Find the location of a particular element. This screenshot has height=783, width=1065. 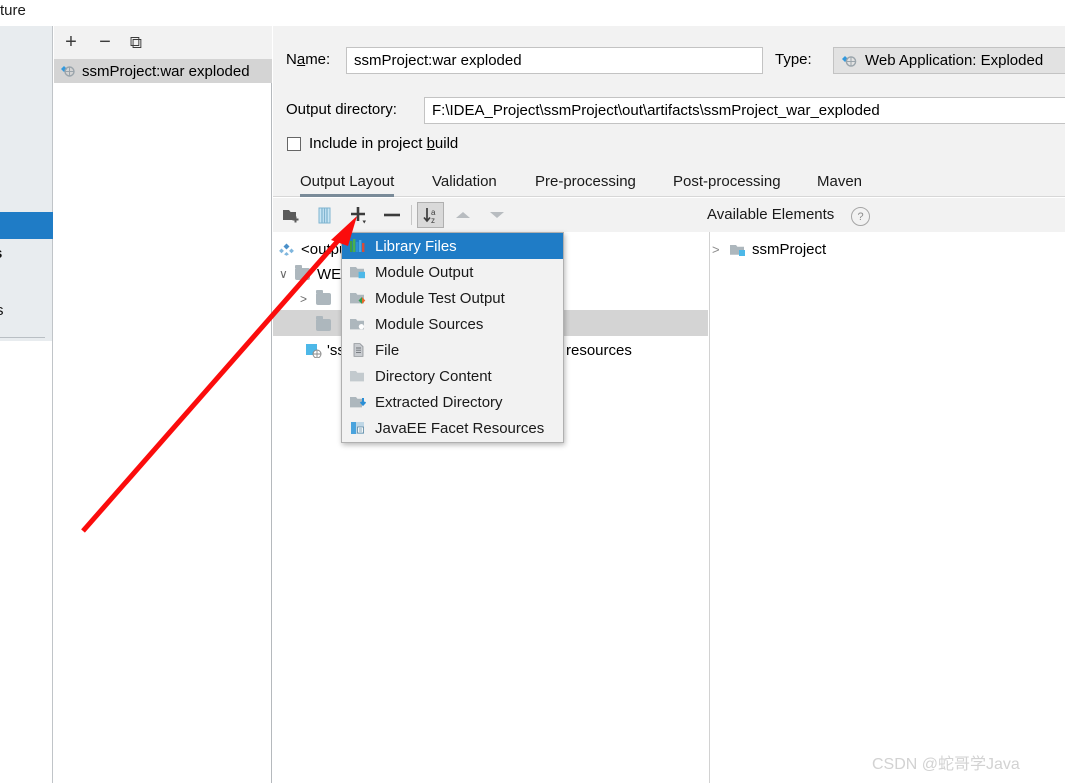

move-down-icon is located at coordinates (497, 215).